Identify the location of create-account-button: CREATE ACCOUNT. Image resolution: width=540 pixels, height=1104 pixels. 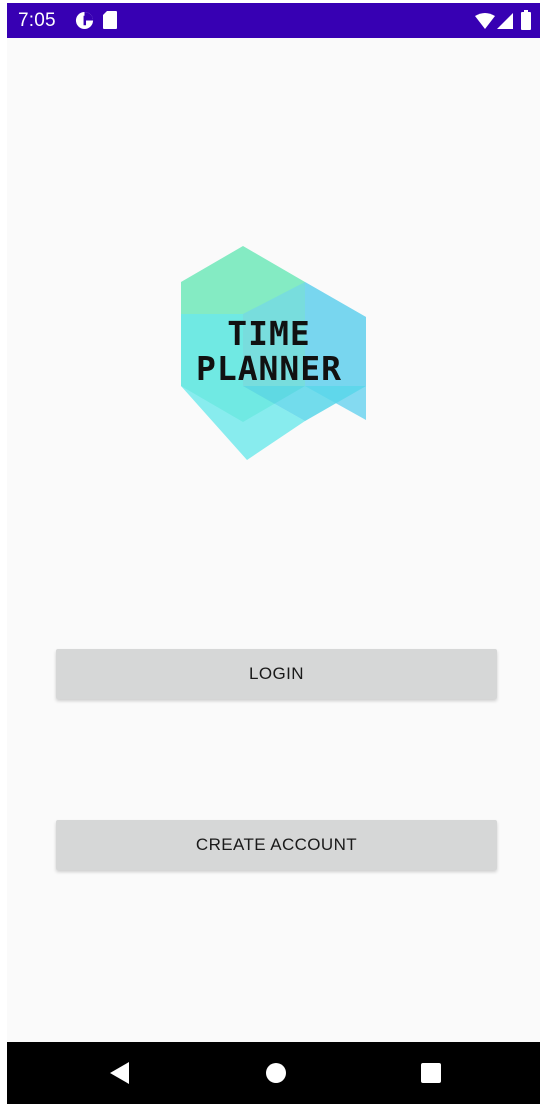
(276, 845).